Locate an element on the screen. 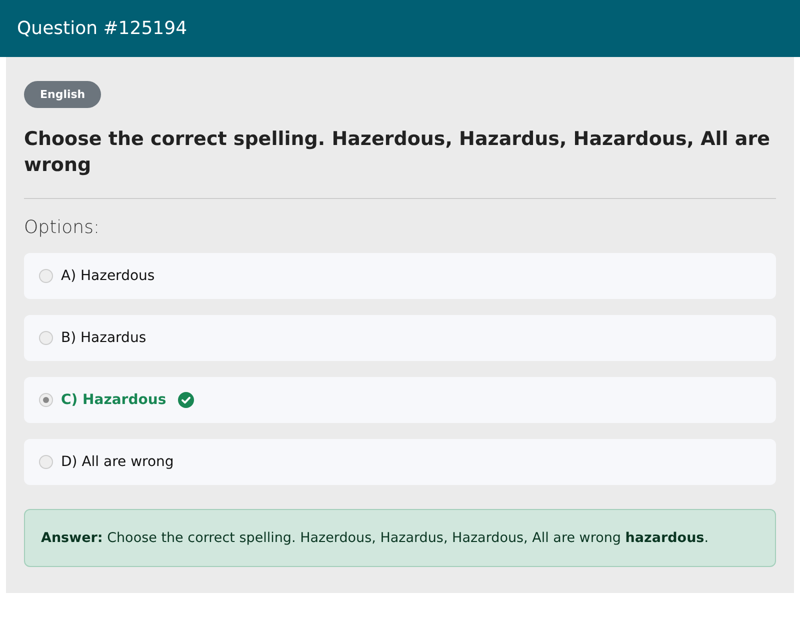 The width and height of the screenshot is (800, 644). option-label: D) All are wrong is located at coordinates (117, 462).